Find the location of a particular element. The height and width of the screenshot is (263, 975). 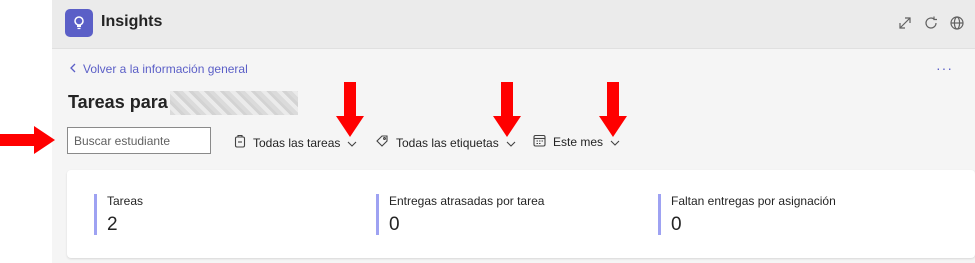

calendar-icon is located at coordinates (539, 142).